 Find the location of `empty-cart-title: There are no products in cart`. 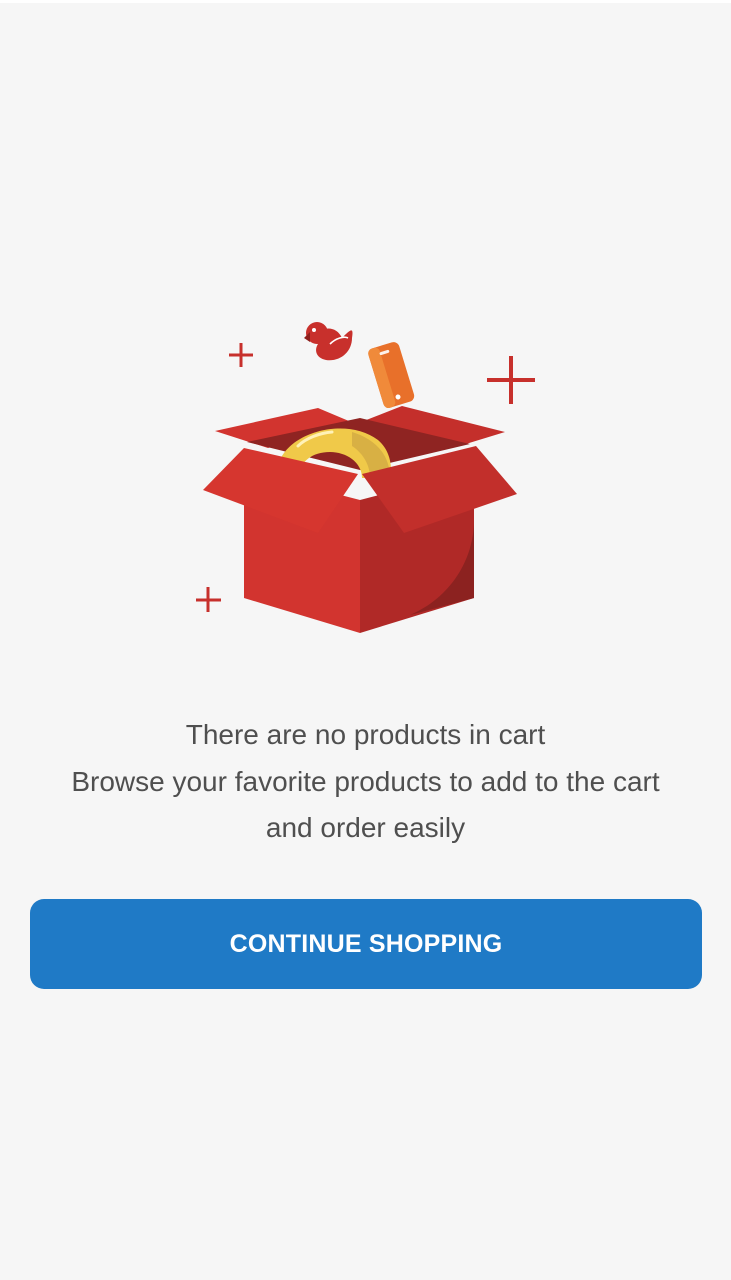

empty-cart-title: There are no products in cart is located at coordinates (365, 734).